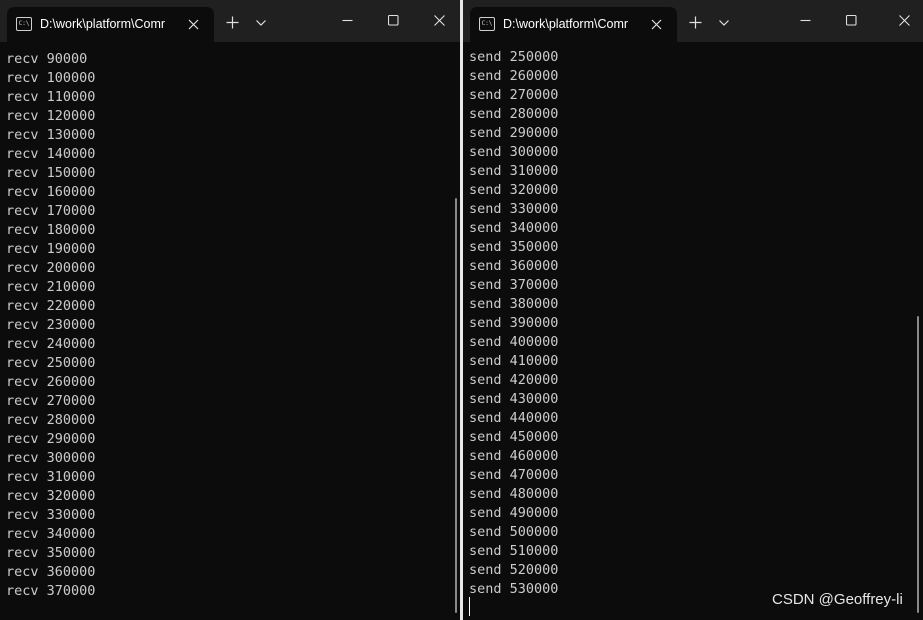  I want to click on console-line: send 380000, so click(514, 304).